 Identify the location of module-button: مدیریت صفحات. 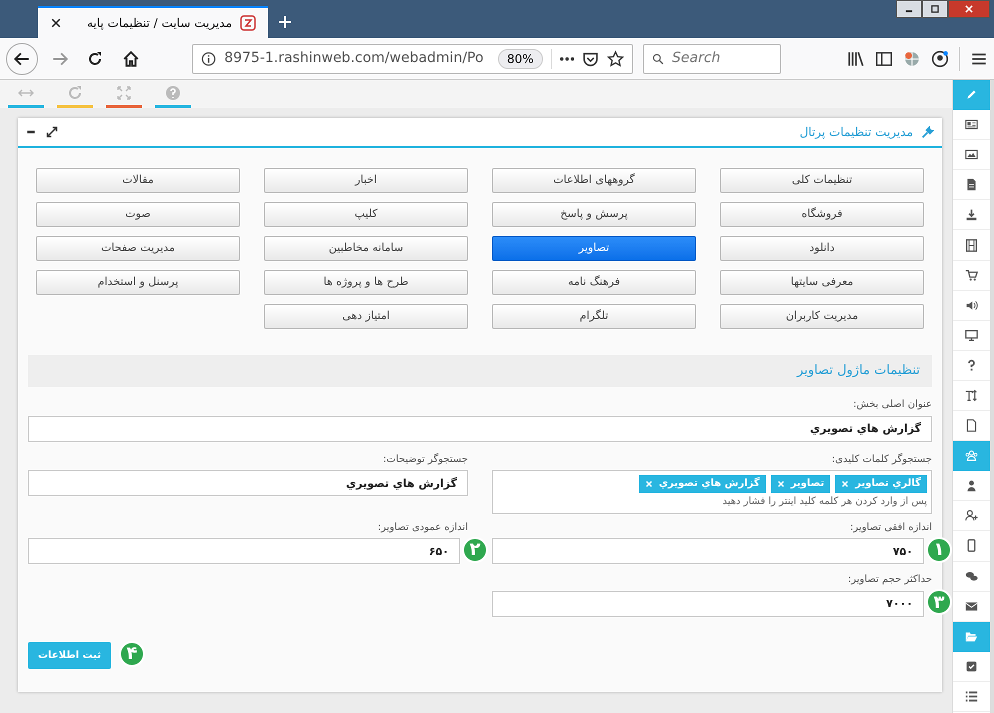
(138, 248).